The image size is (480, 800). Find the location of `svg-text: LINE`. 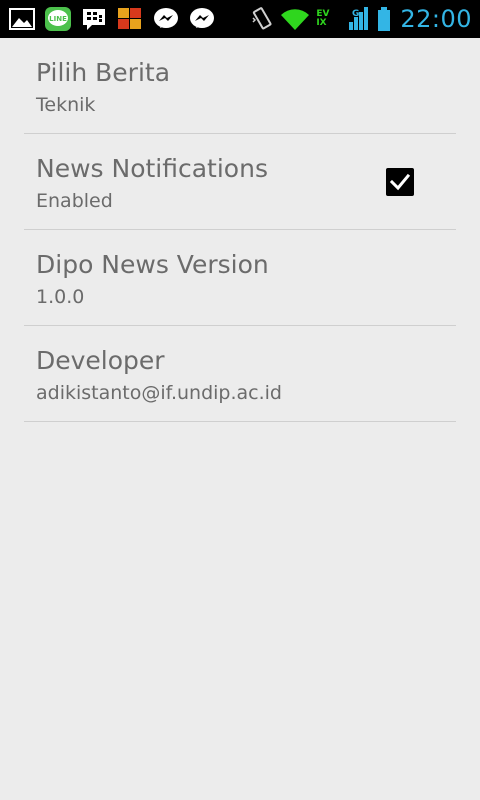

svg-text: LINE is located at coordinates (58, 19).